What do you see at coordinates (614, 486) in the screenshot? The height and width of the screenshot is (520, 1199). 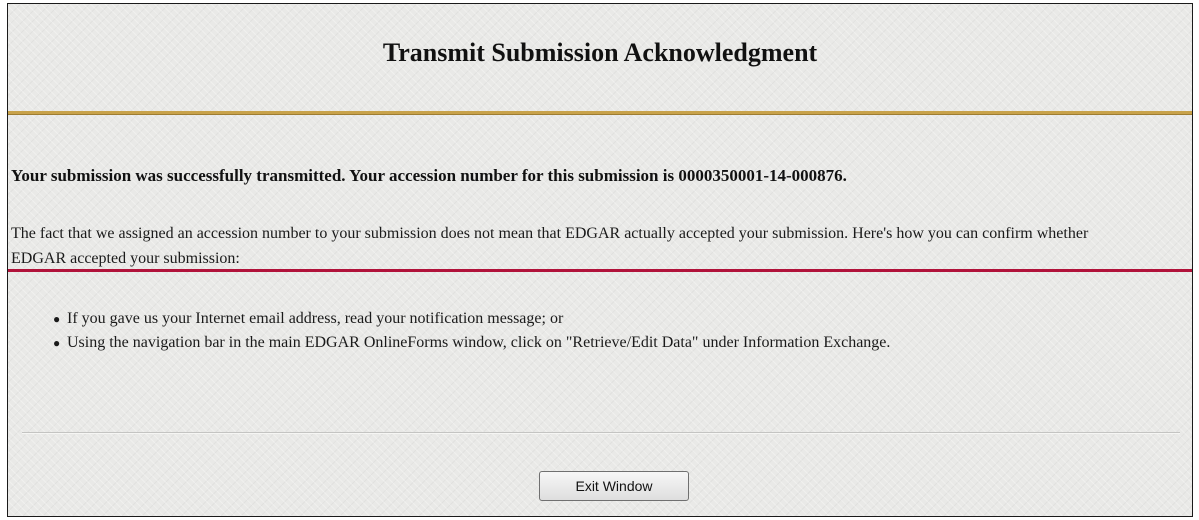 I see `exit-window-button: Exit Window` at bounding box center [614, 486].